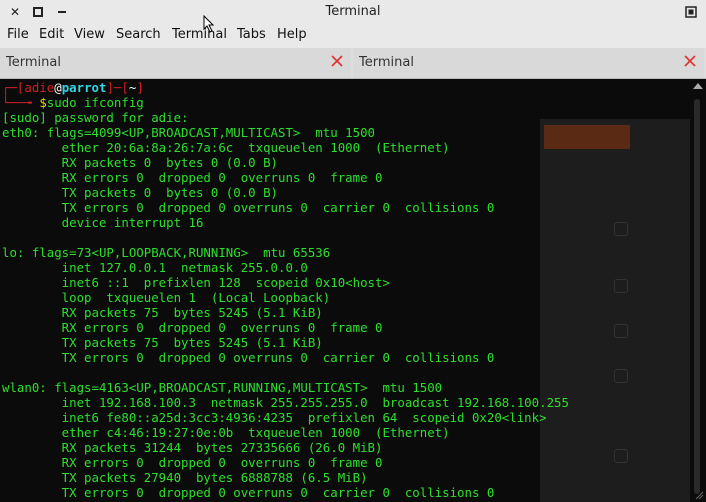 This screenshot has height=502, width=706. I want to click on menu-help: Help, so click(292, 34).